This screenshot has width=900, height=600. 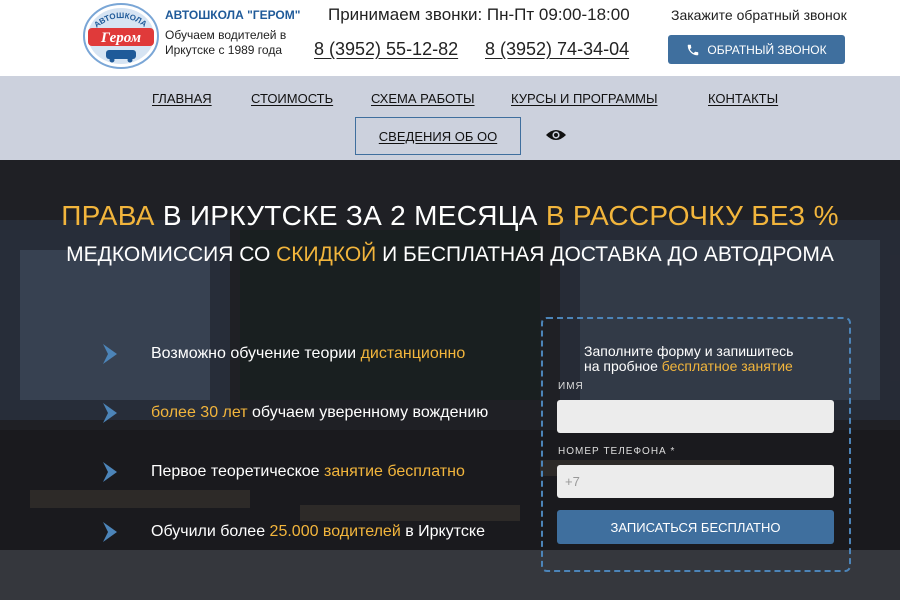 I want to click on nav-item-info: СВЕДЕНИЯ ОБ ОО, so click(x=438, y=136).